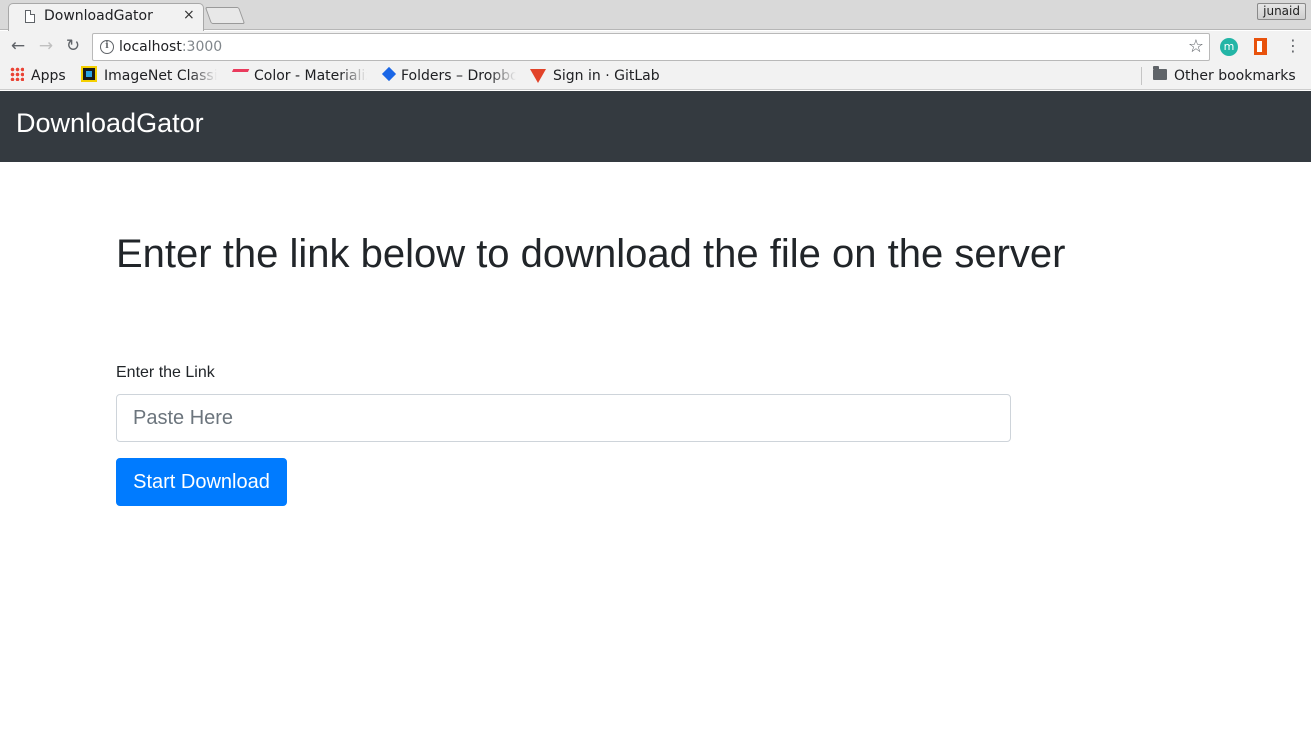 This screenshot has height=744, width=1311. I want to click on start-download-button: Start Download, so click(201, 482).